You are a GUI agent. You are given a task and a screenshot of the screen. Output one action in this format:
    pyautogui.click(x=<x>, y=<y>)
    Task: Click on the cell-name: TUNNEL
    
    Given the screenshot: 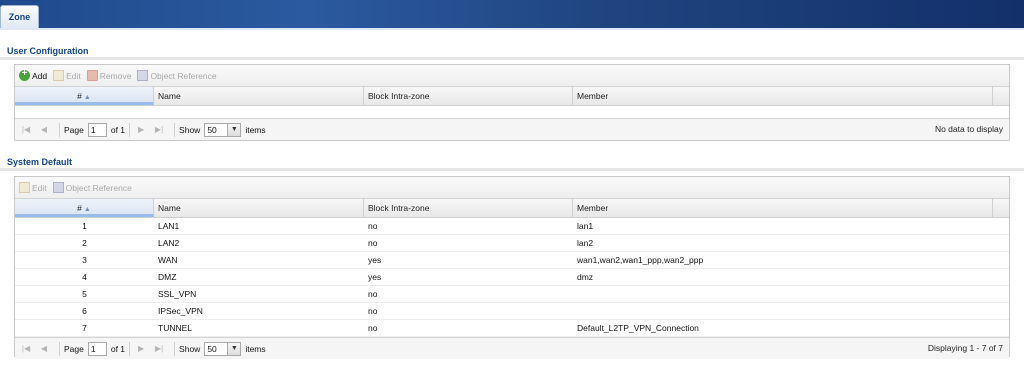 What is the action you would take?
    pyautogui.click(x=175, y=328)
    